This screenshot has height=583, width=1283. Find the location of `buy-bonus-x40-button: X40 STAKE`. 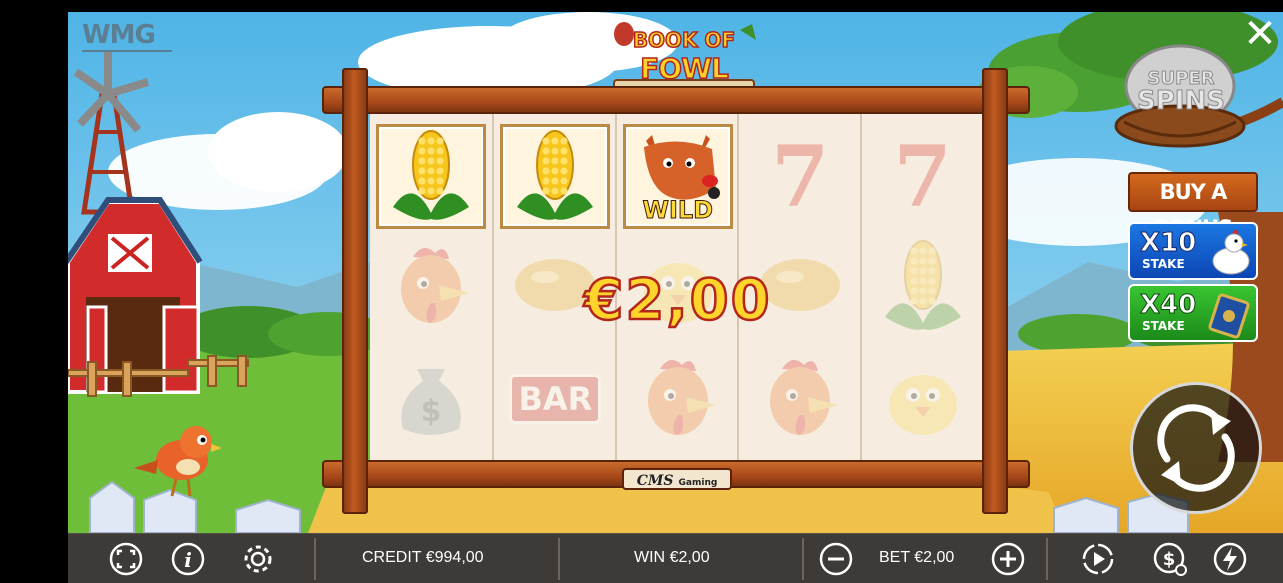

buy-bonus-x40-button: X40 STAKE is located at coordinates (1193, 313).